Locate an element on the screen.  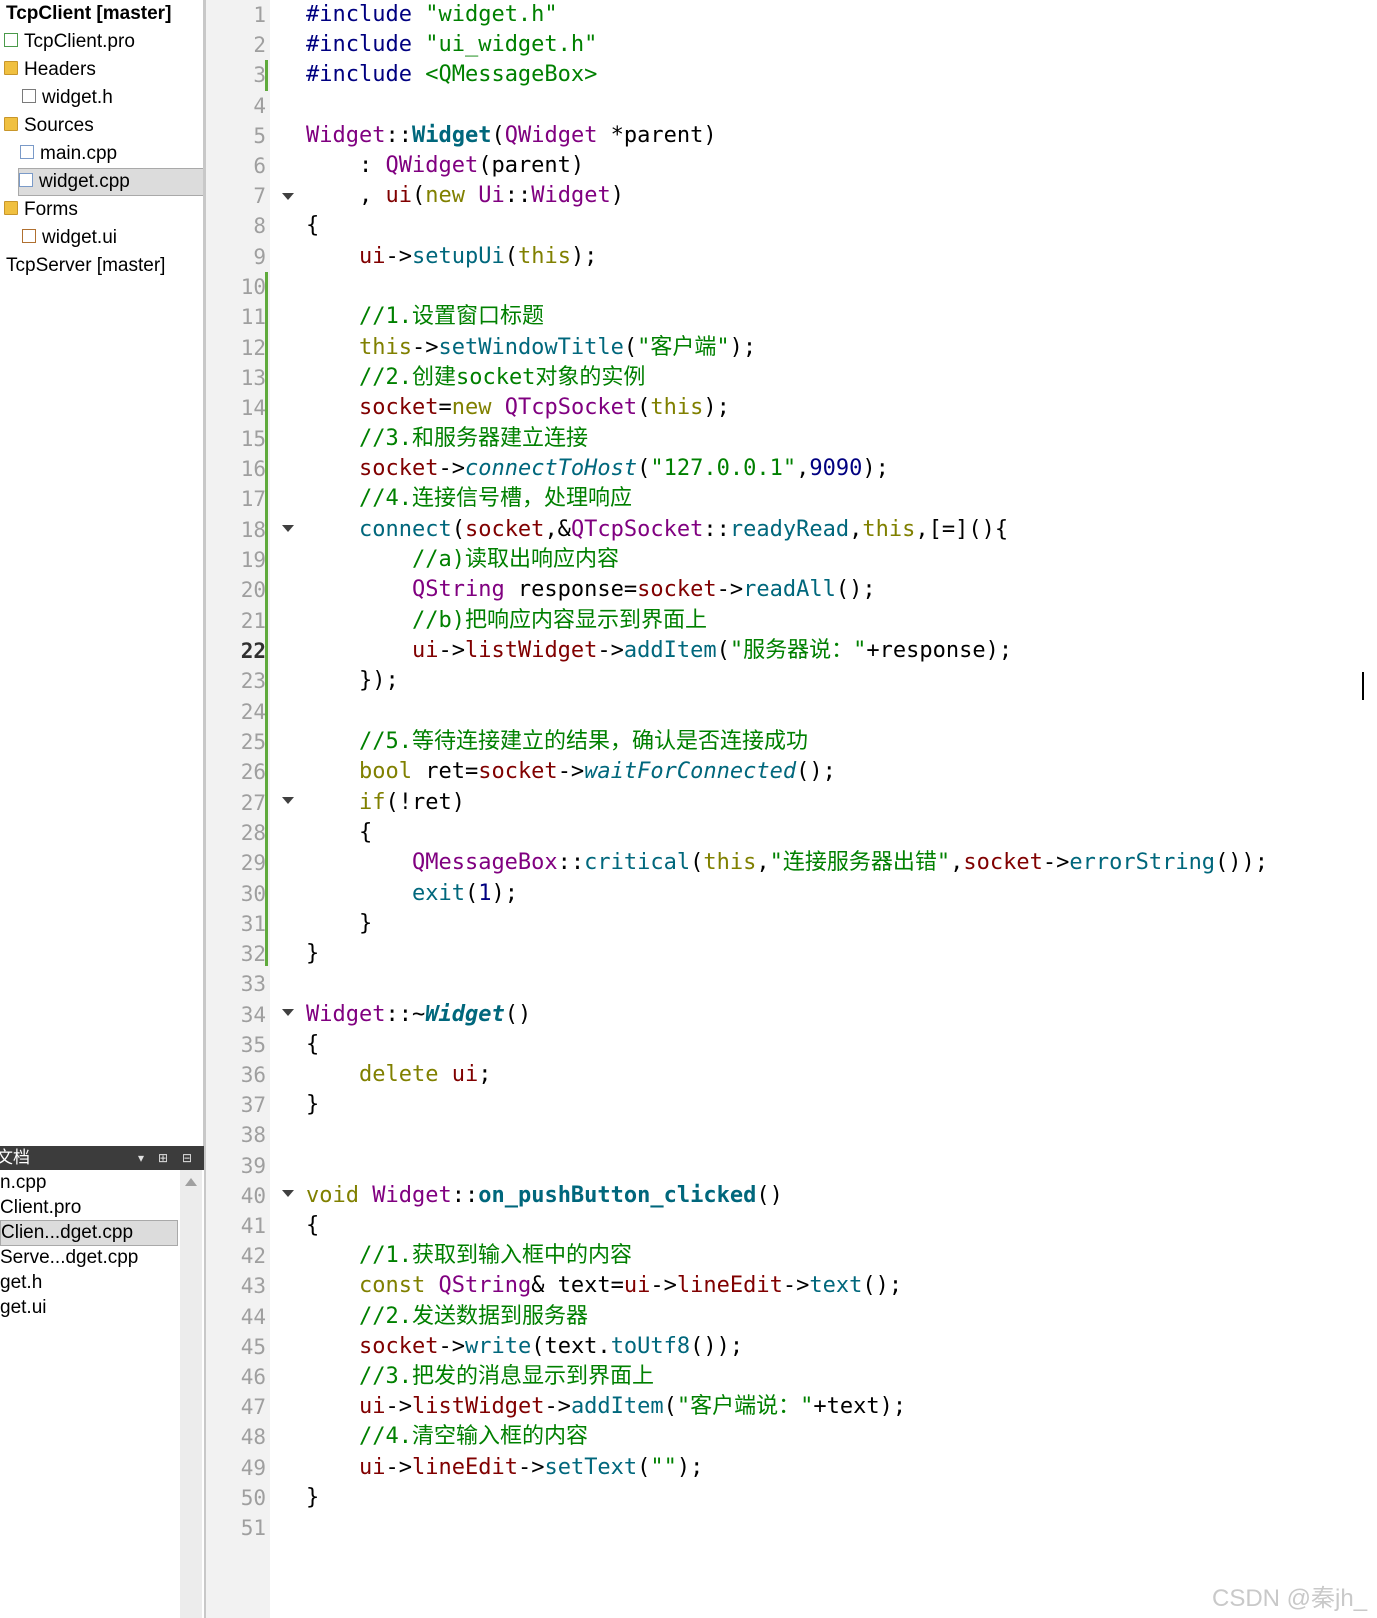
code-token: setText is located at coordinates (591, 1467).